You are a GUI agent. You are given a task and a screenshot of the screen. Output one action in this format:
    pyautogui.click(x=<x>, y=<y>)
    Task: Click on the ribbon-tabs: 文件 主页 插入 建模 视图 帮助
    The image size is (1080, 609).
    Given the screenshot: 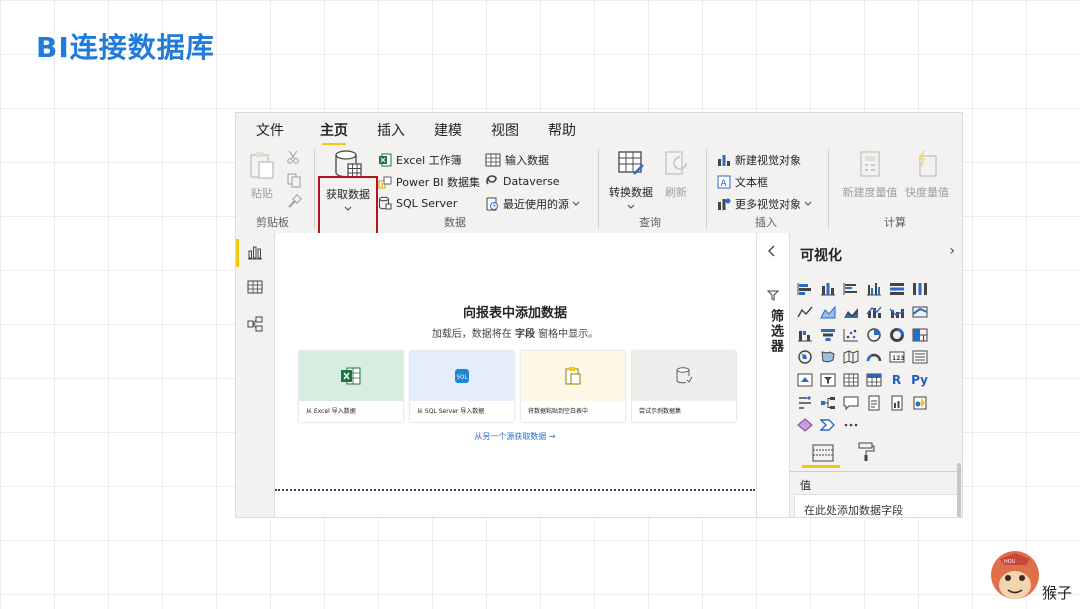 What is the action you would take?
    pyautogui.click(x=599, y=129)
    